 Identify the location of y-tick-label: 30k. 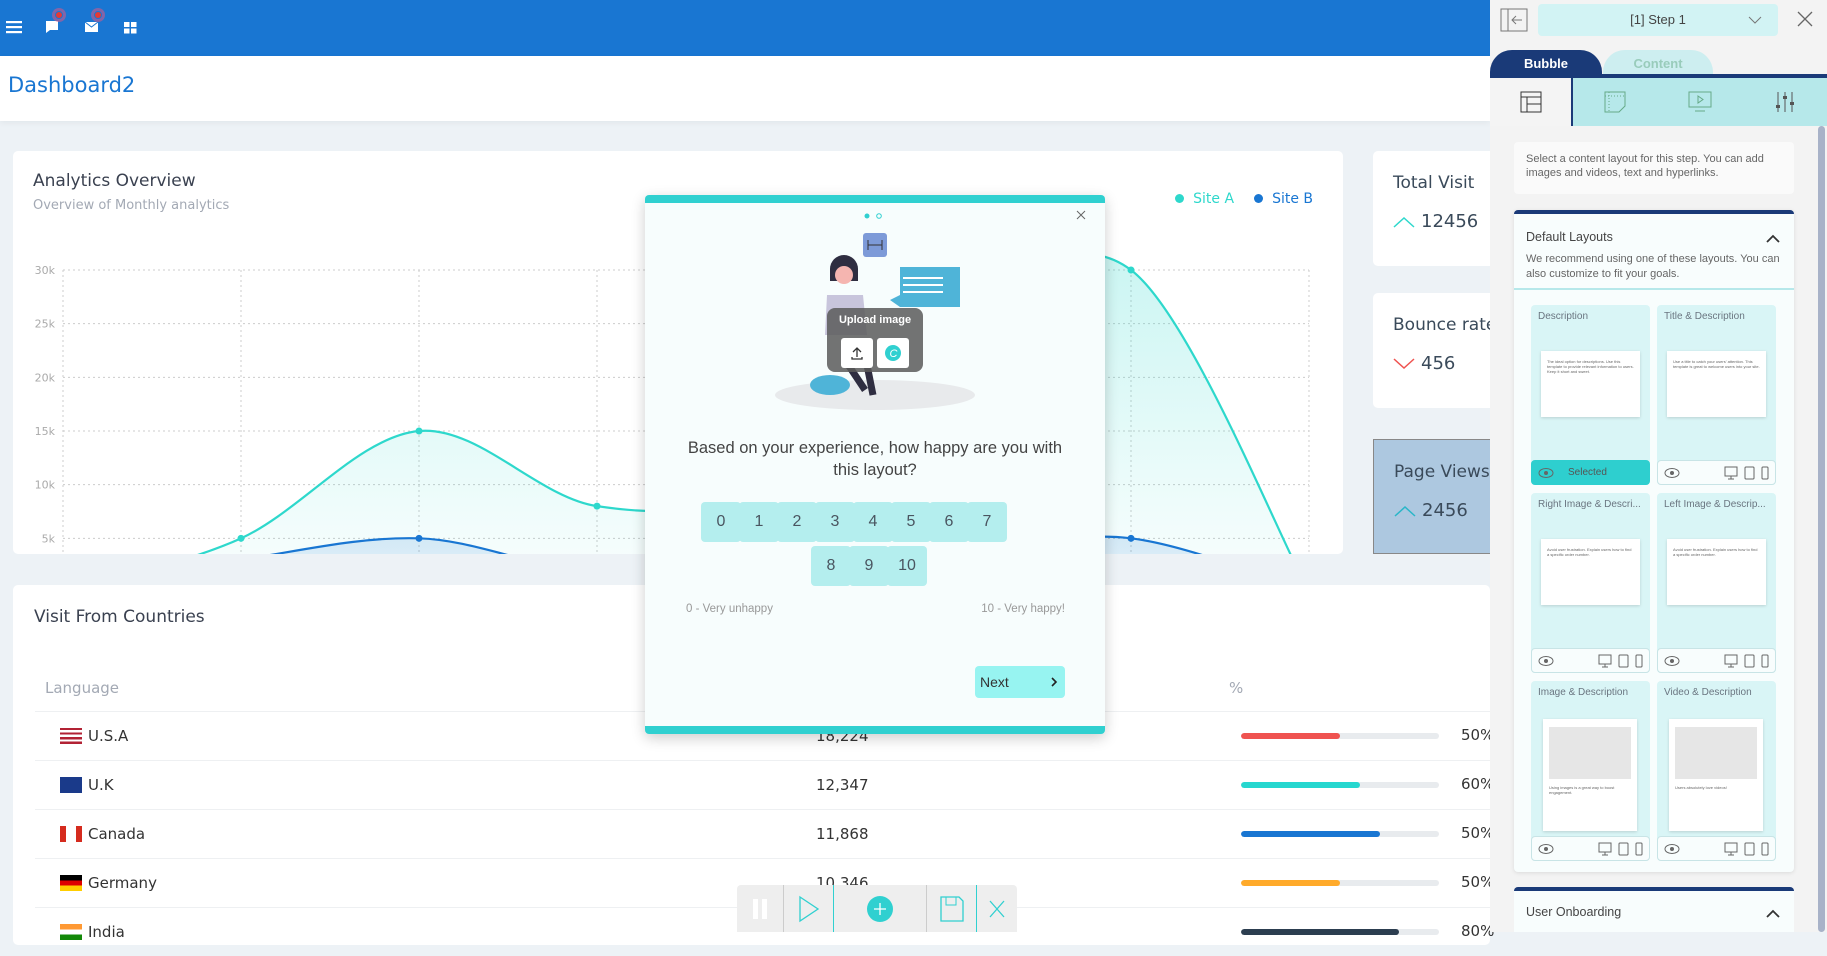
(45, 270).